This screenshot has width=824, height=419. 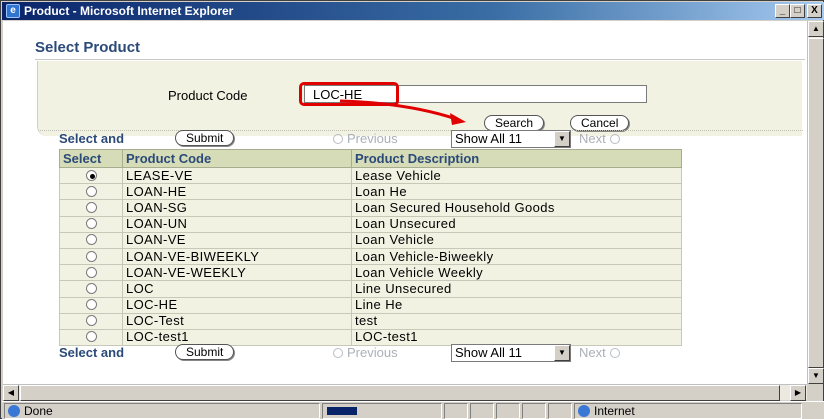 I want to click on product-description-cell: Lease Vehicle, so click(x=516, y=175).